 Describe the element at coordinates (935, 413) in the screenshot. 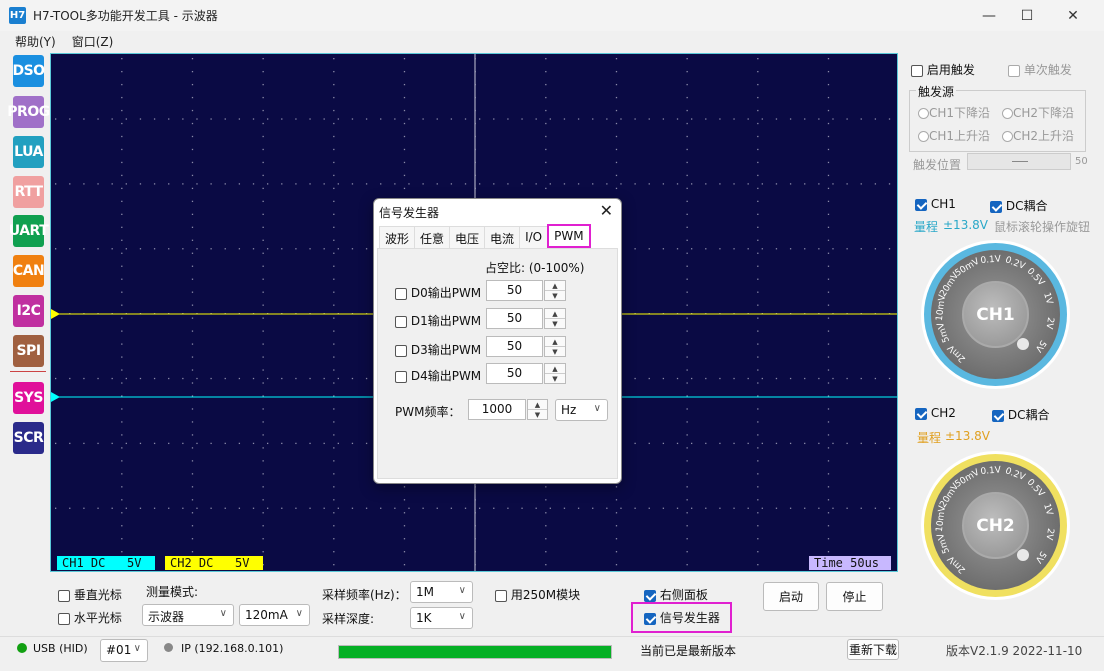

I see `ch2-enable-checkbox: CH2` at that location.